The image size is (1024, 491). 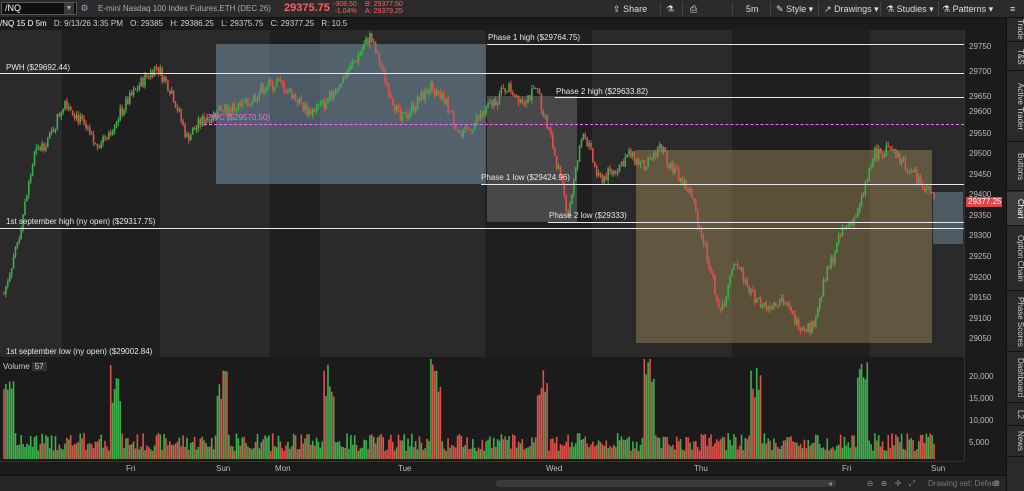 I want to click on chevron-down-icon: ▼, so click(x=69, y=8).